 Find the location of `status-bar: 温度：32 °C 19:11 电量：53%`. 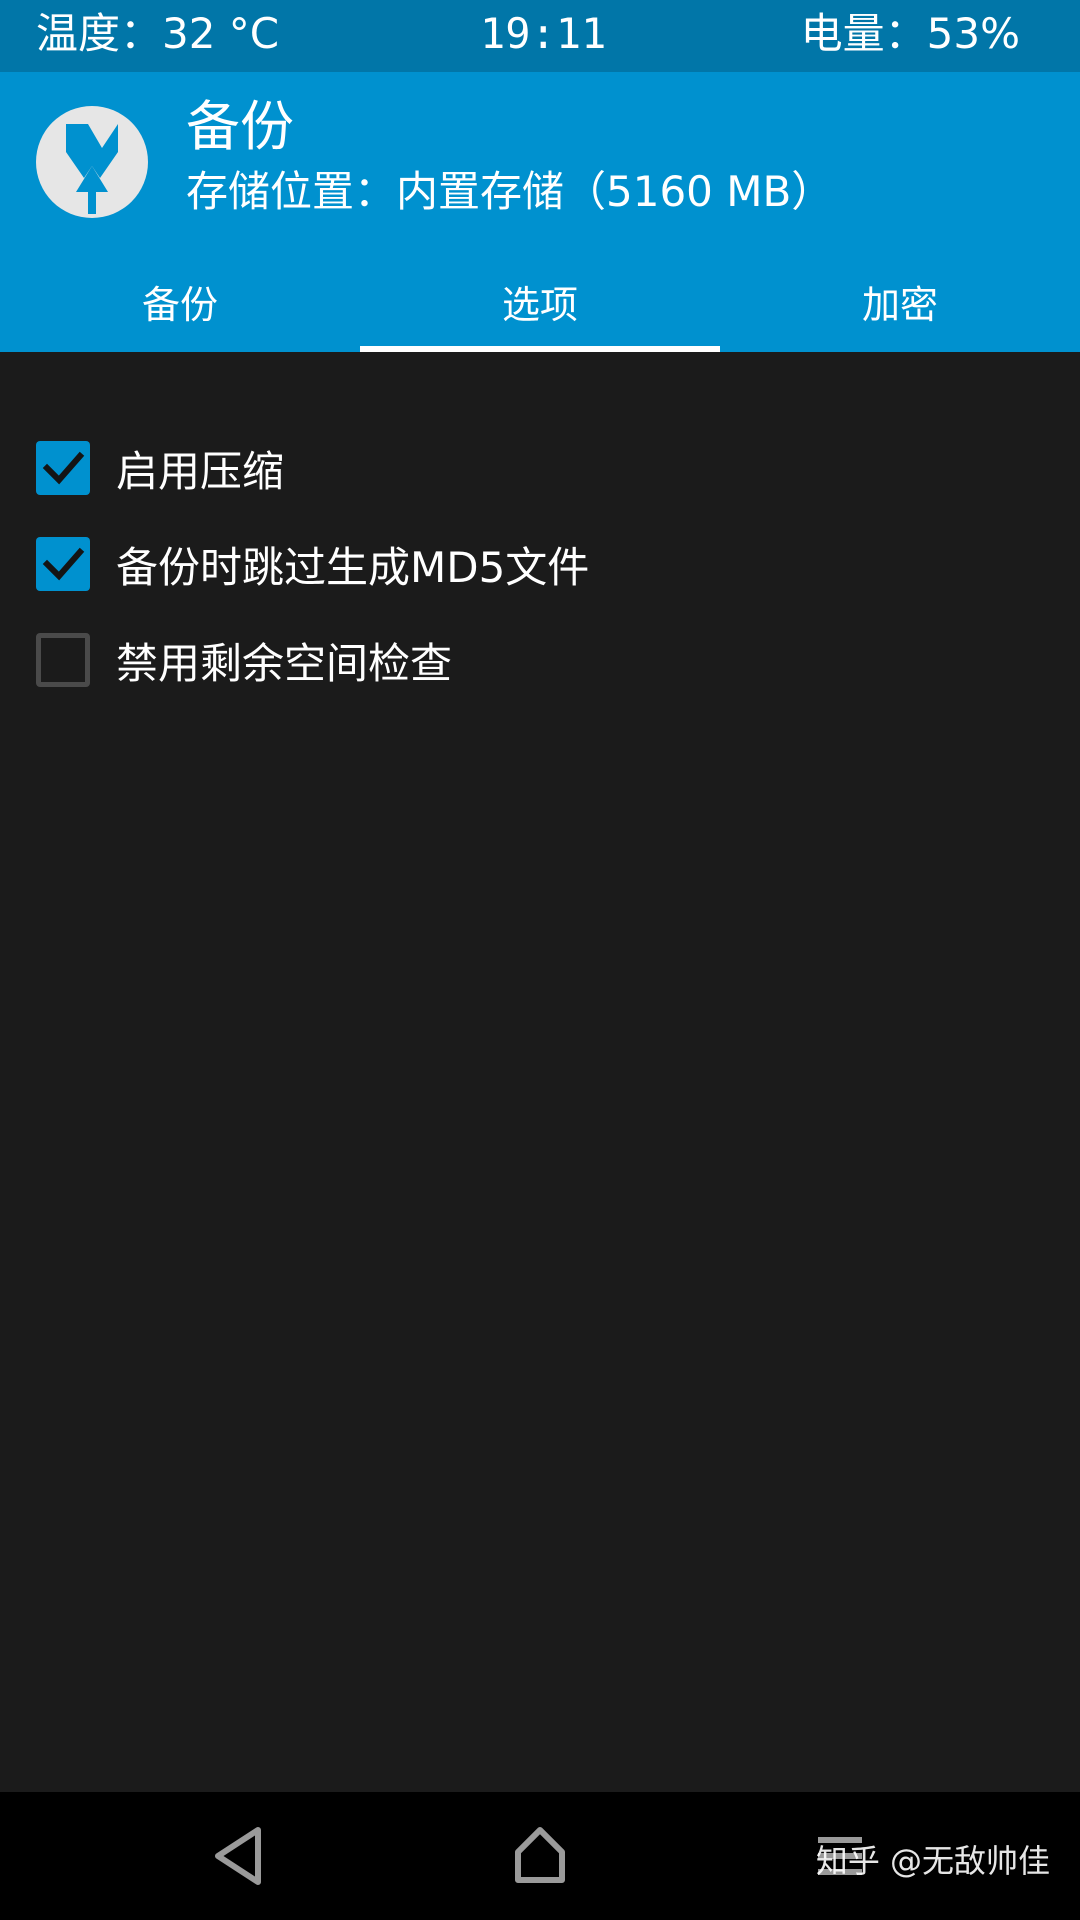

status-bar: 温度：32 °C 19:11 电量：53% is located at coordinates (540, 36).